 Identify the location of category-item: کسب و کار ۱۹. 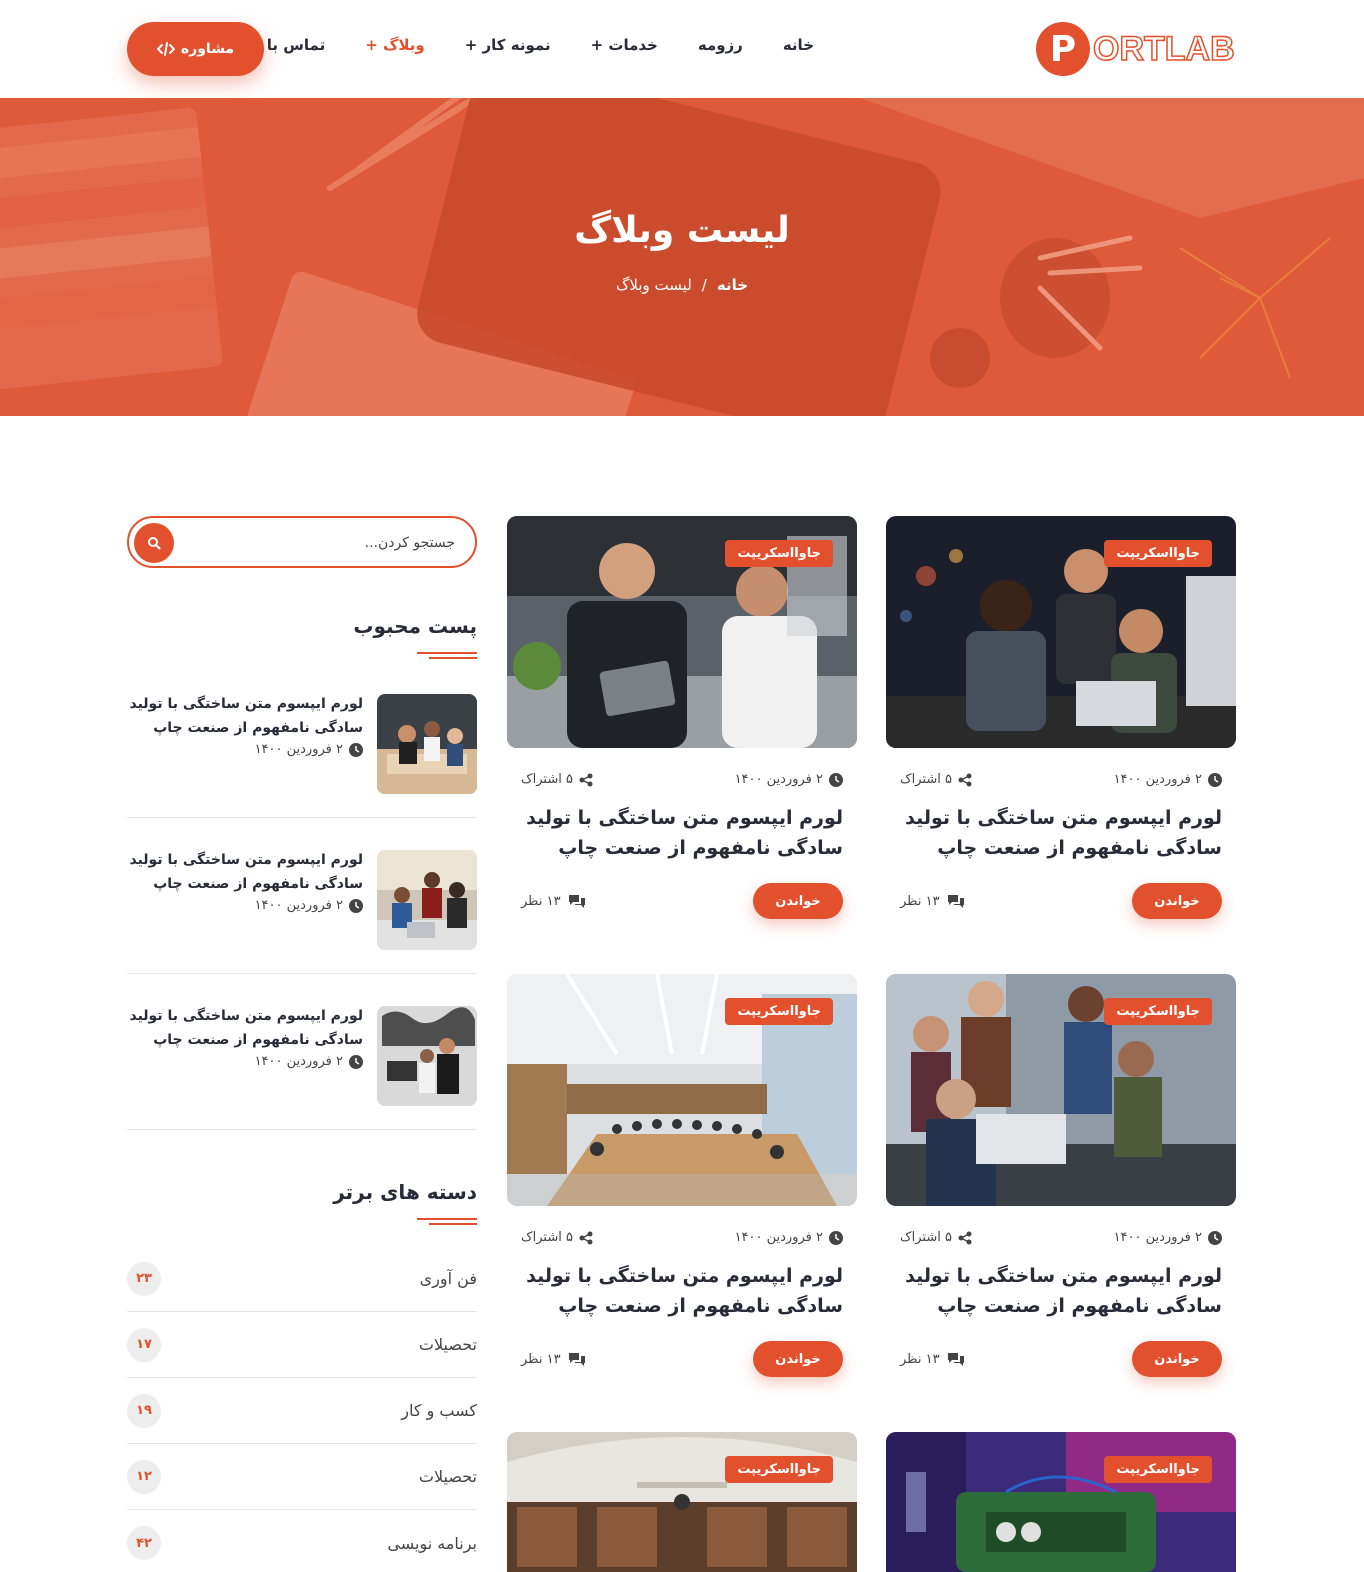
(302, 1411).